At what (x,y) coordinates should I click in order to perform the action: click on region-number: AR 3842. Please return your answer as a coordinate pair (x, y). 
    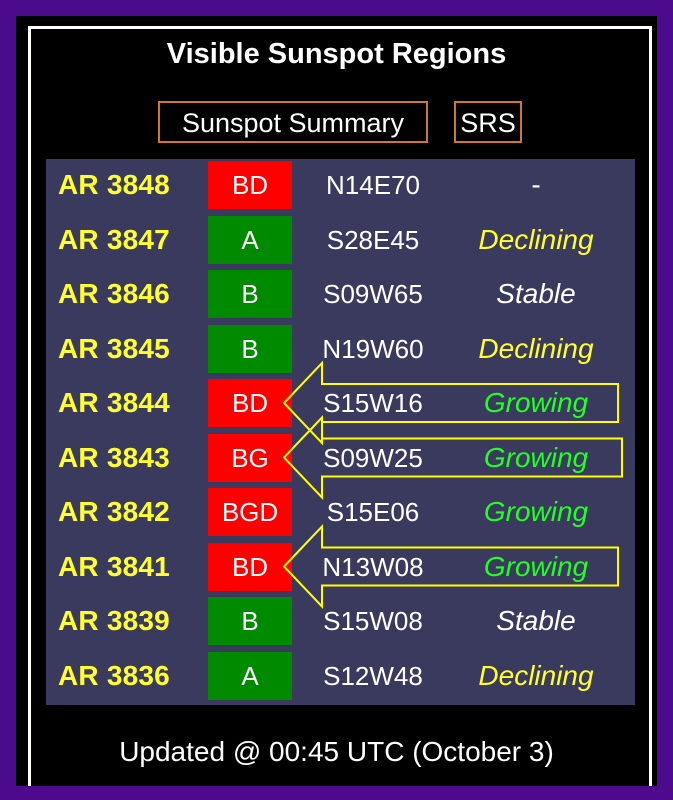
    Looking at the image, I should click on (114, 512).